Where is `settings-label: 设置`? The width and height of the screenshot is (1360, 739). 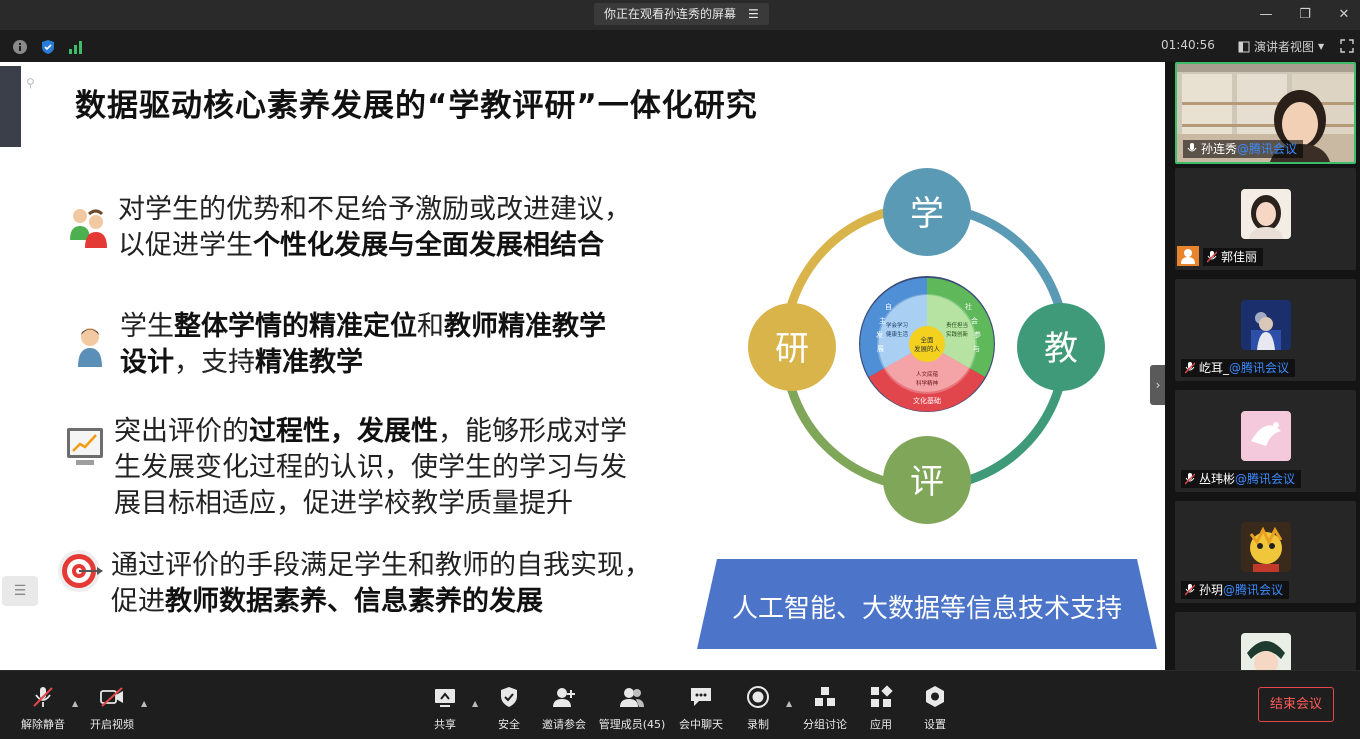
settings-label: 设置 is located at coordinates (935, 724).